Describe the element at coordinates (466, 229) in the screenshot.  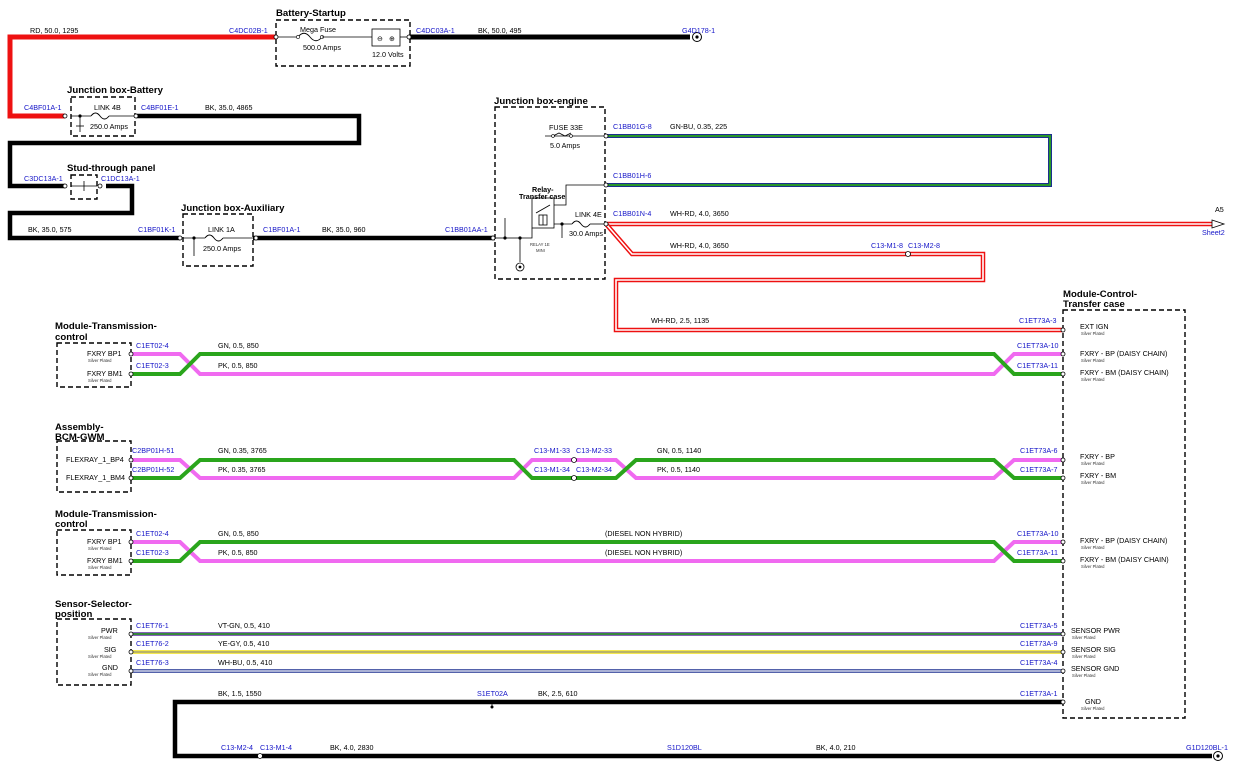
I see `connector-label: C1BB01AA-1` at that location.